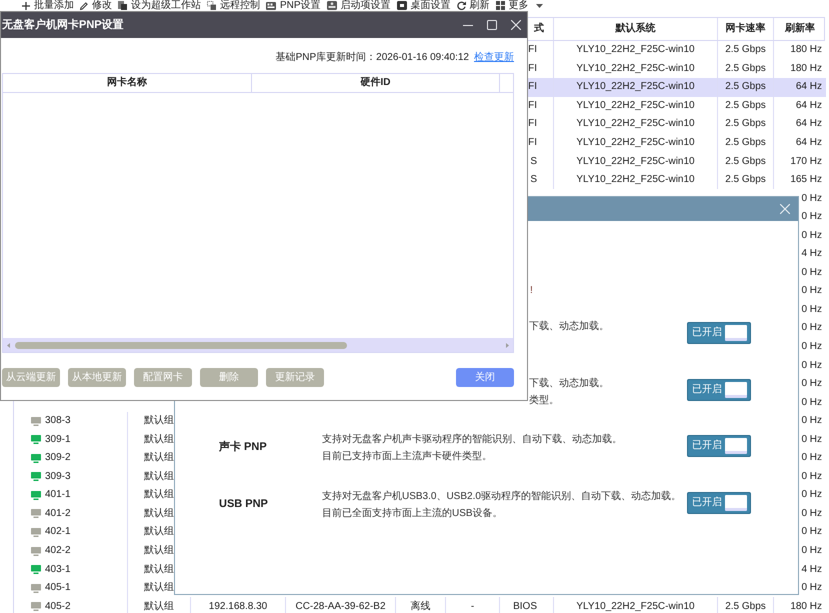  Describe the element at coordinates (58, 532) in the screenshot. I see `table-cell: 402-1` at that location.